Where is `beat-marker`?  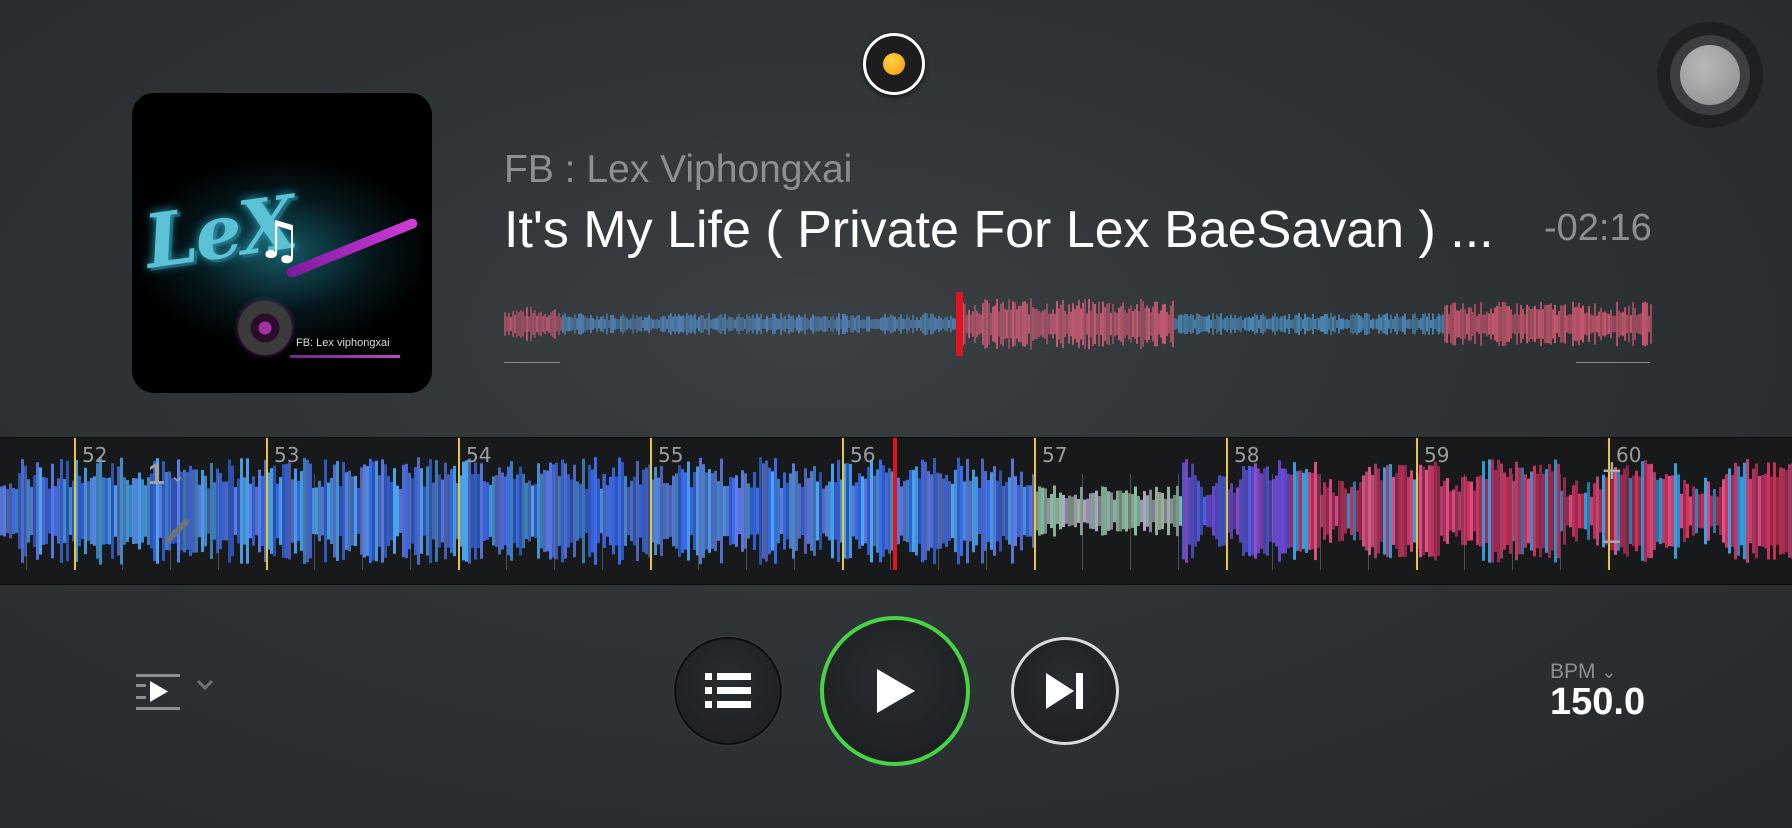
beat-marker is located at coordinates (1227, 504).